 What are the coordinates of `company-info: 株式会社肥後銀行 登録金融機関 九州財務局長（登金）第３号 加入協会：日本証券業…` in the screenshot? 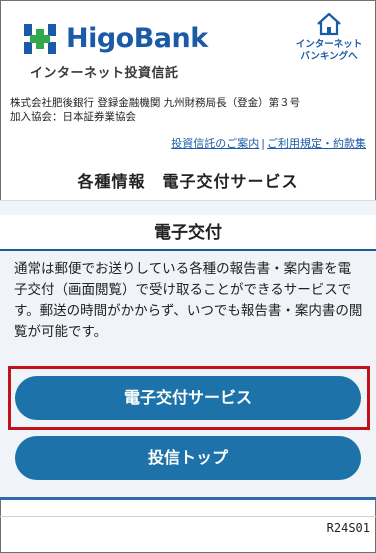 It's located at (155, 110).